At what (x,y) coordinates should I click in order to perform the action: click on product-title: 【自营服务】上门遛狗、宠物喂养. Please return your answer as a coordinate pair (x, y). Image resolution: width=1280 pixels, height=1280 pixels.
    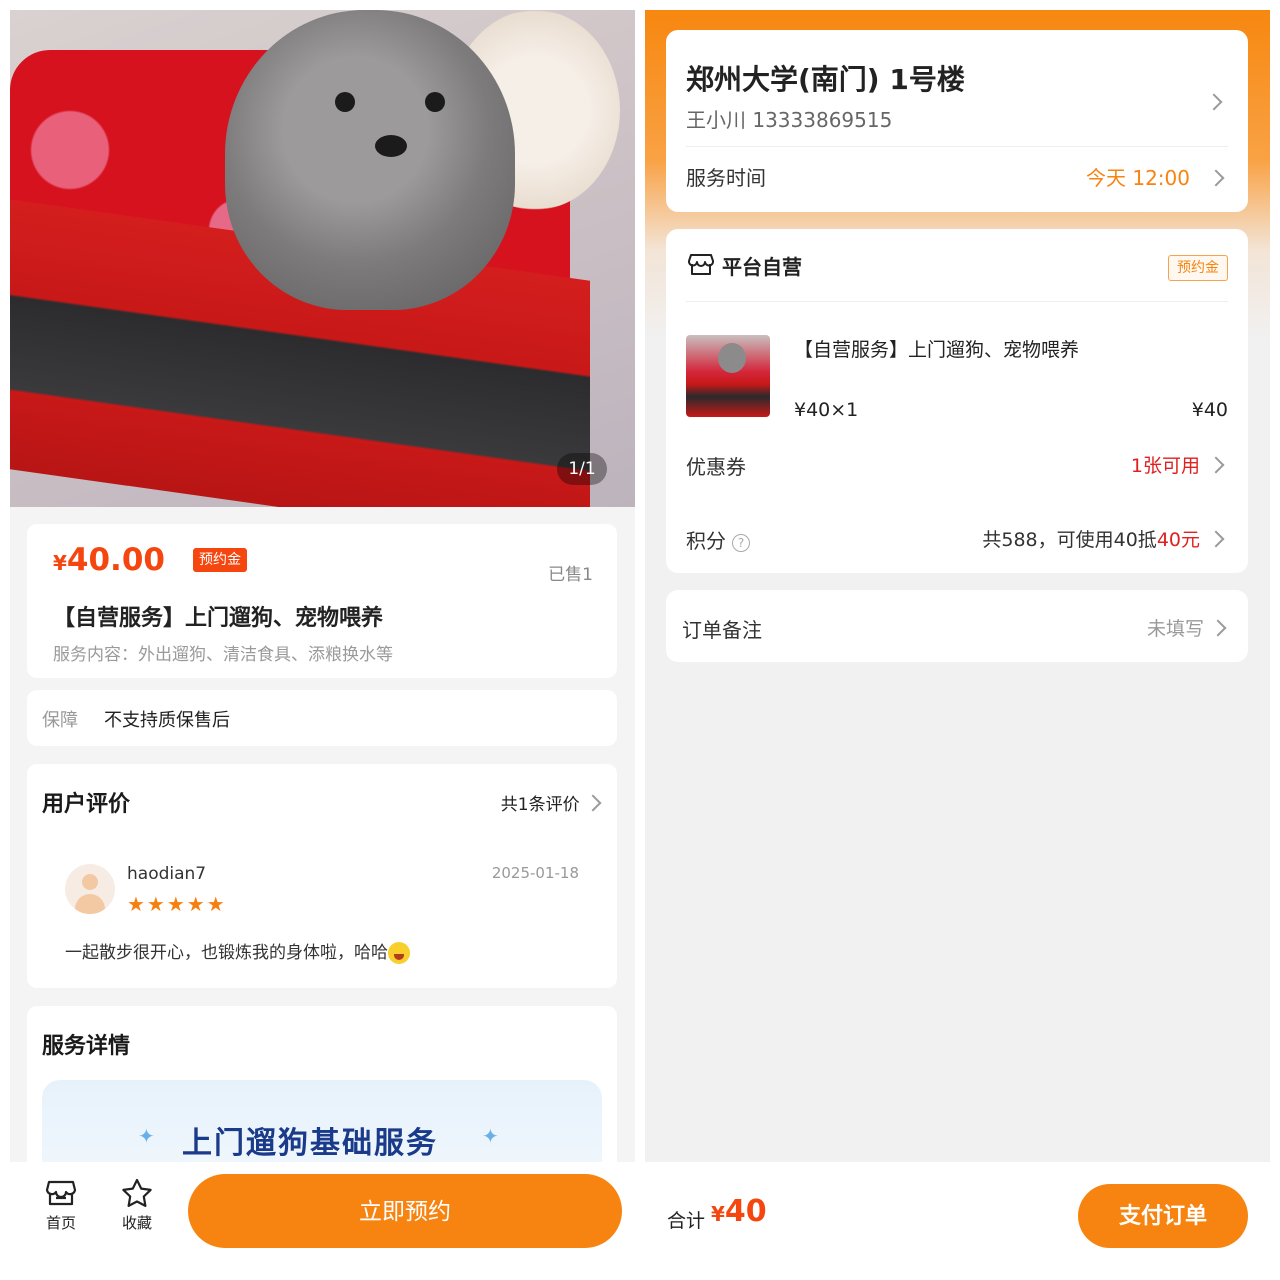
    Looking at the image, I should click on (218, 618).